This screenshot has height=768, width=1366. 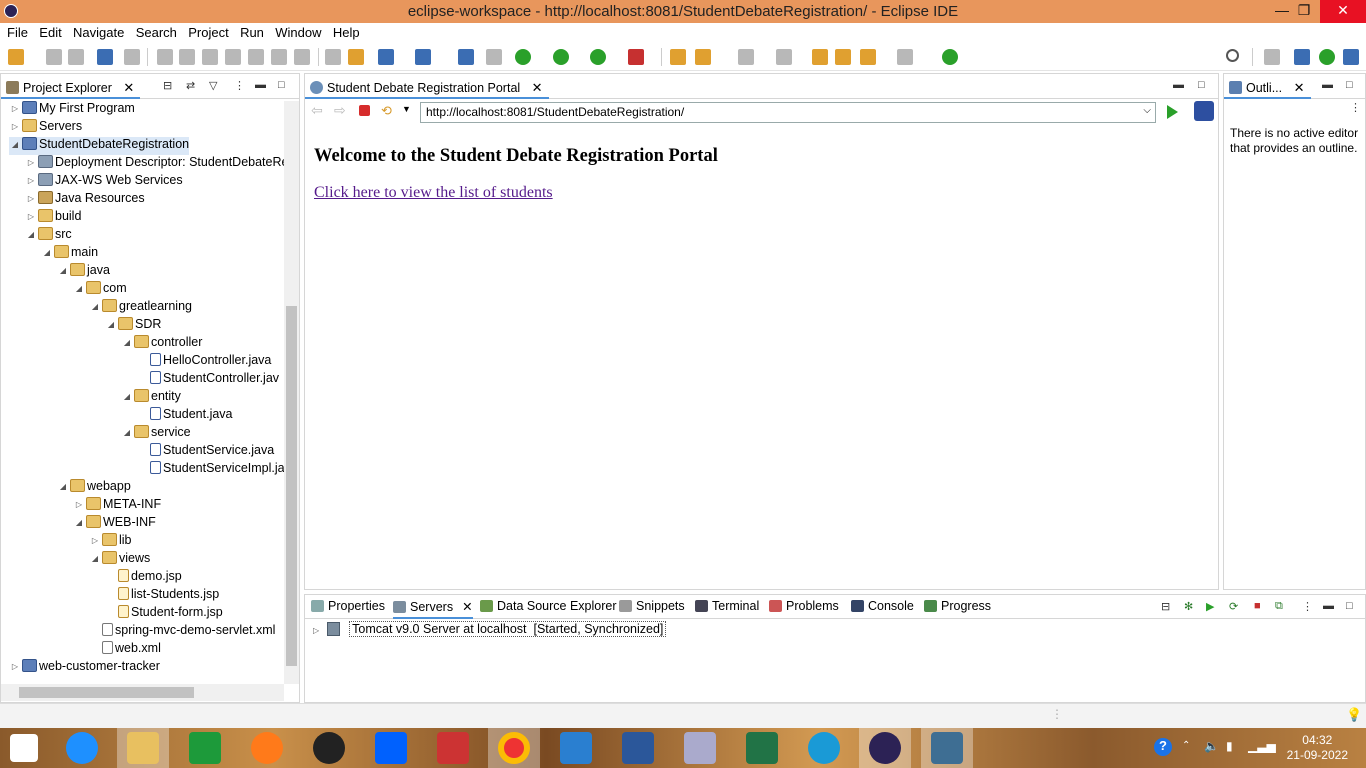 What do you see at coordinates (95, 31) in the screenshot?
I see `menu-navigate: Navigate` at bounding box center [95, 31].